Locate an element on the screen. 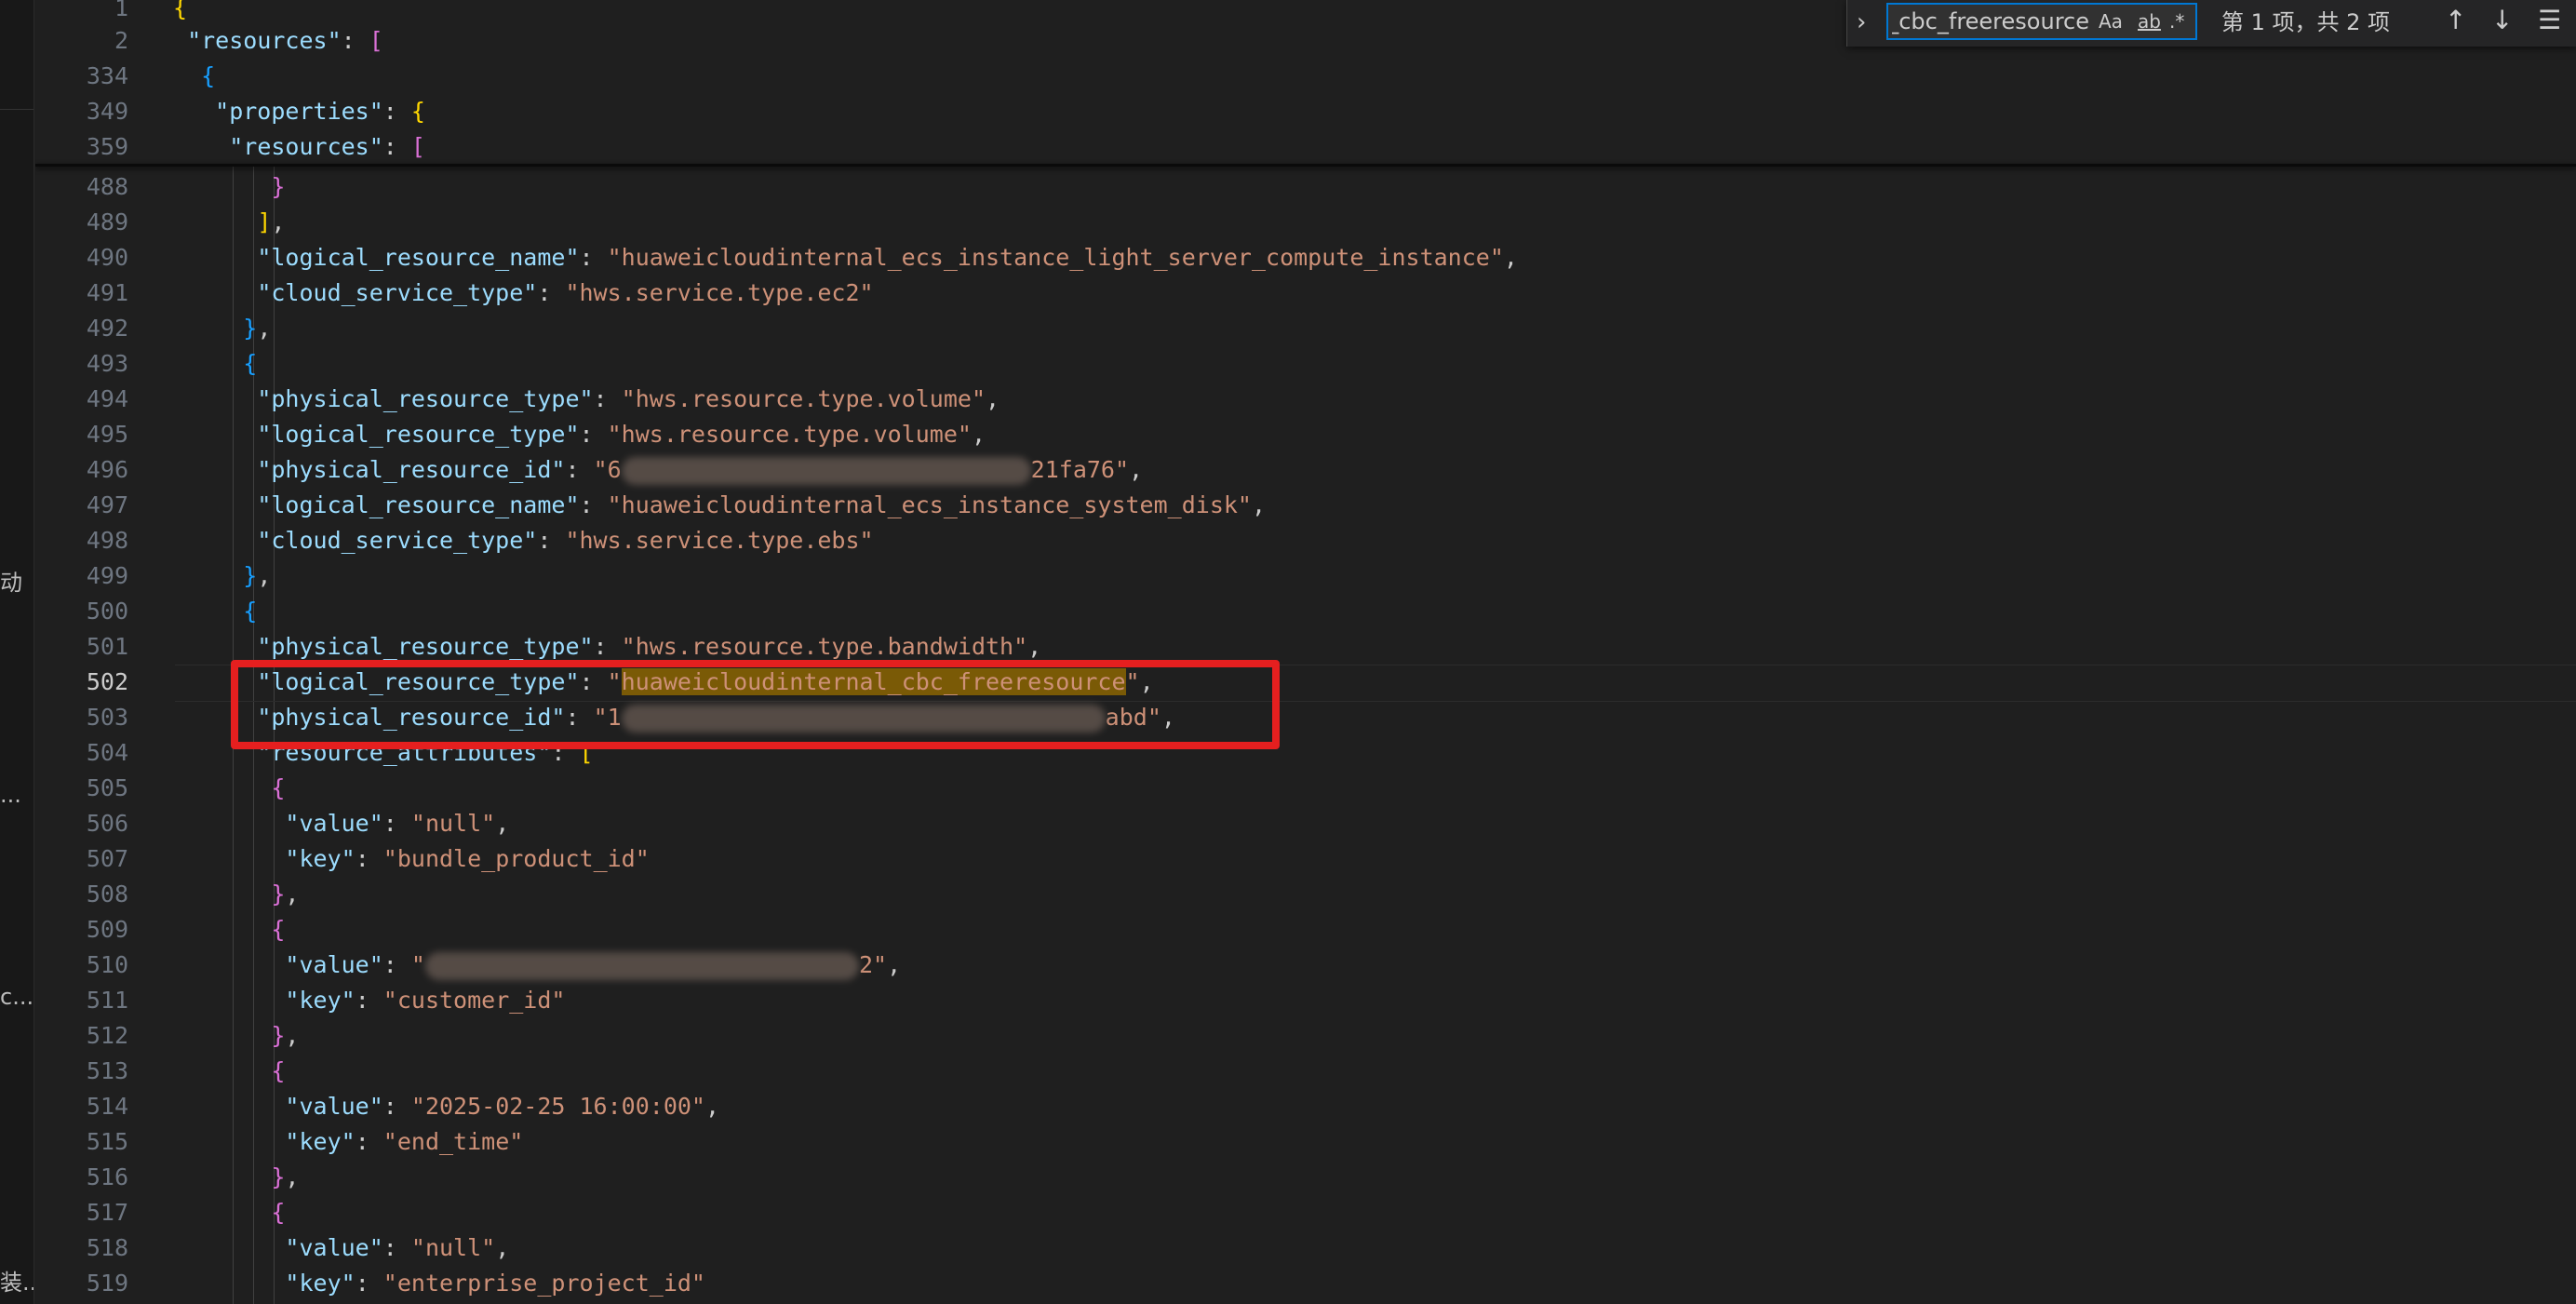 This screenshot has width=2576, height=1304. line-number: 510 is located at coordinates (107, 964).